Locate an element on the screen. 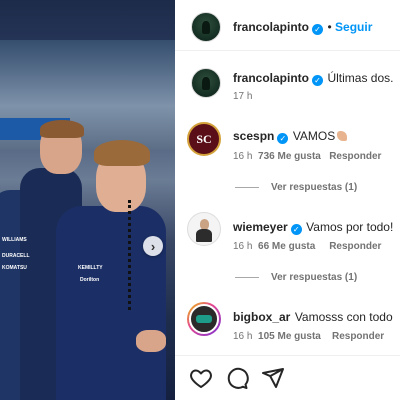 The width and height of the screenshot is (400, 401). share-icon is located at coordinates (273, 378).